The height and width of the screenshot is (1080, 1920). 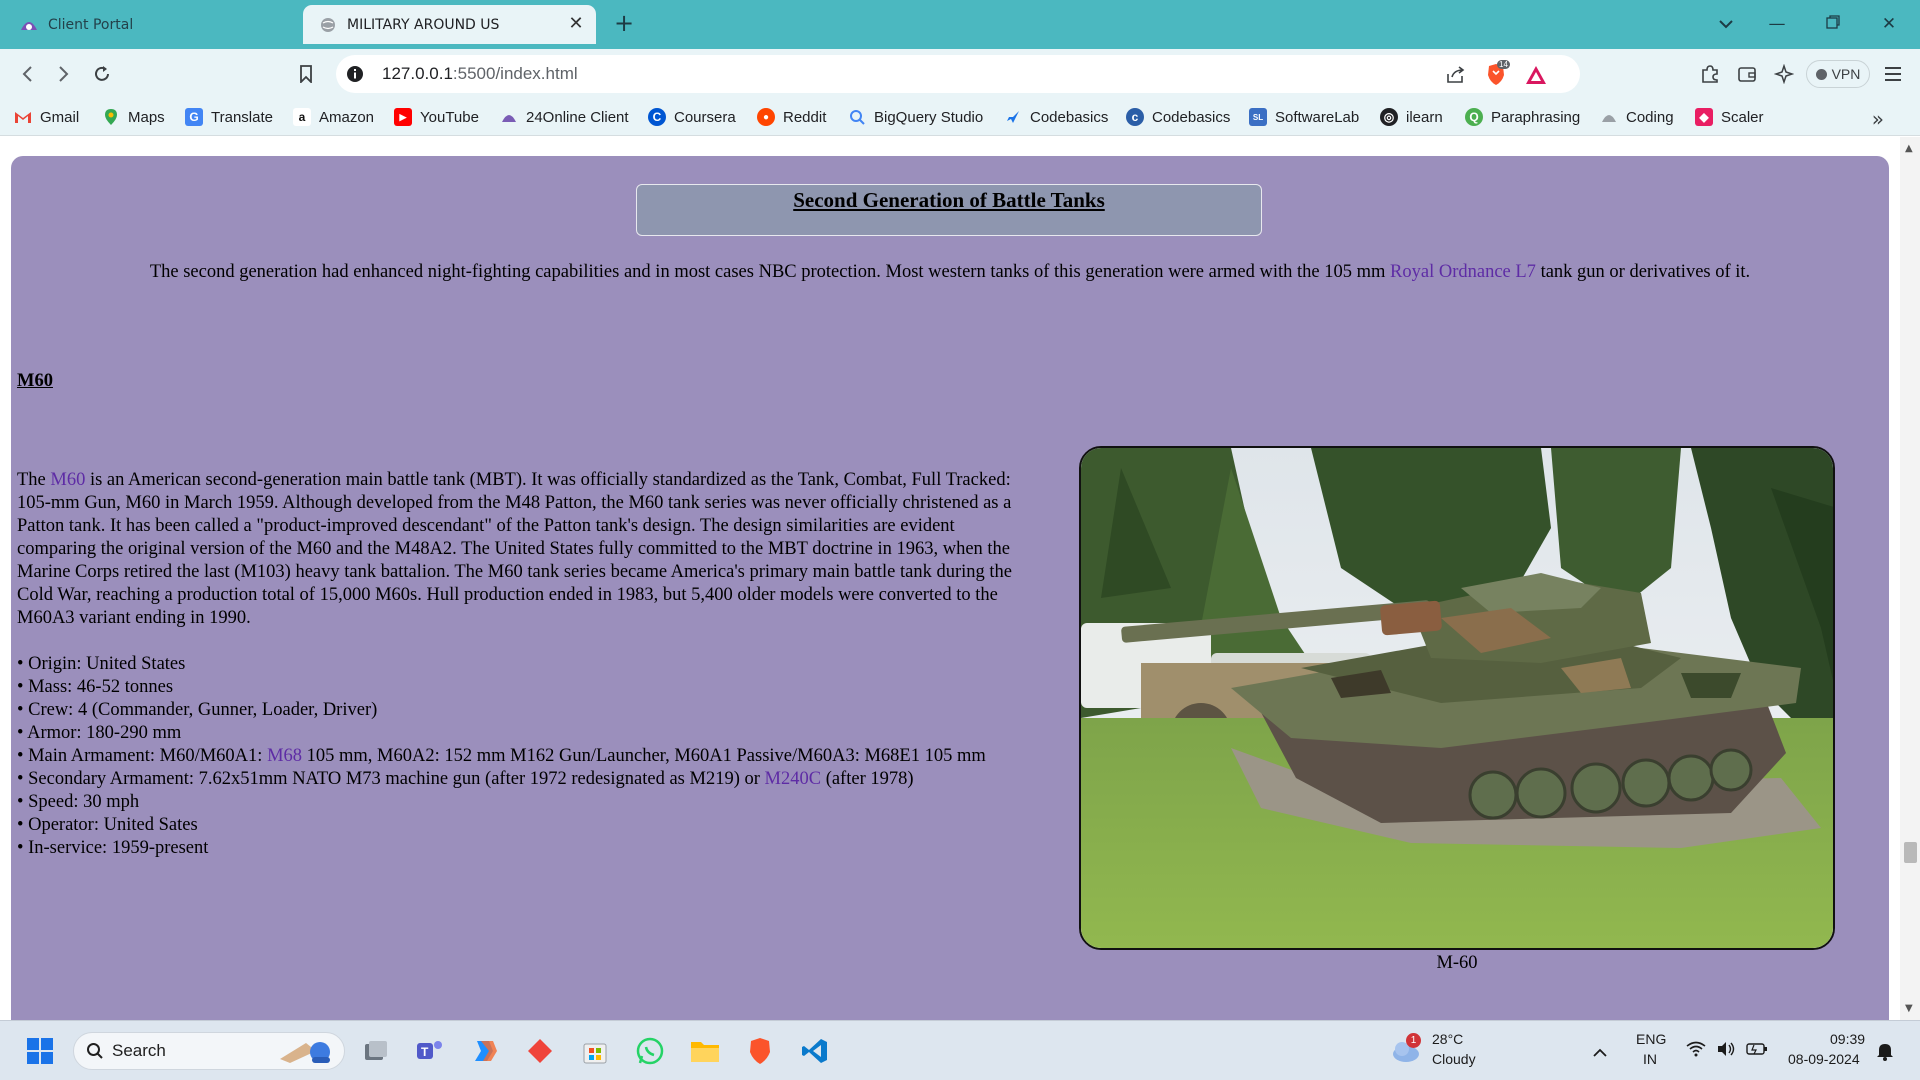 I want to click on spec-operator: • Operator: United Sates, so click(x=107, y=825).